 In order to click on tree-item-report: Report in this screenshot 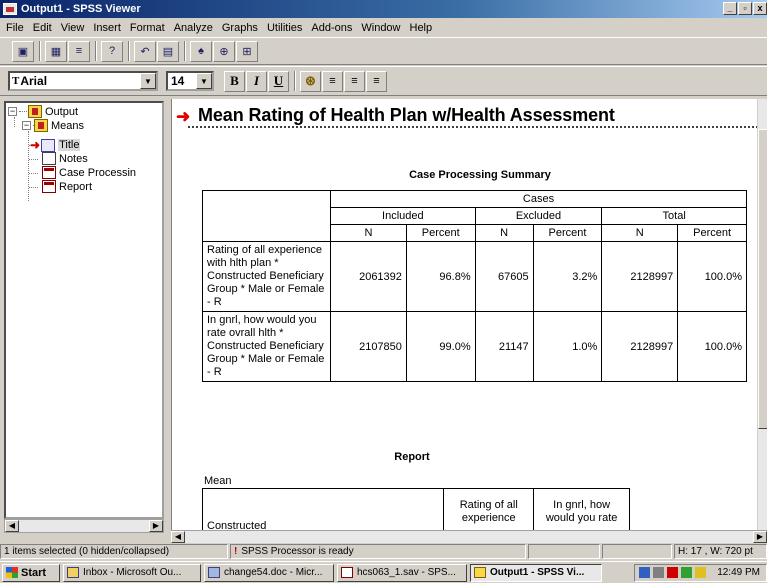, I will do `click(67, 186)`.